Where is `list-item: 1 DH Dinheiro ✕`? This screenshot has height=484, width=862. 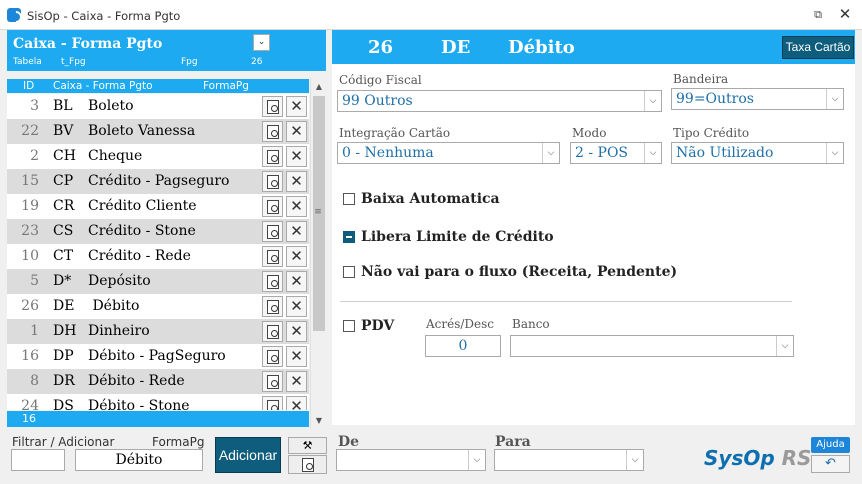 list-item: 1 DH Dinheiro ✕ is located at coordinates (158, 331).